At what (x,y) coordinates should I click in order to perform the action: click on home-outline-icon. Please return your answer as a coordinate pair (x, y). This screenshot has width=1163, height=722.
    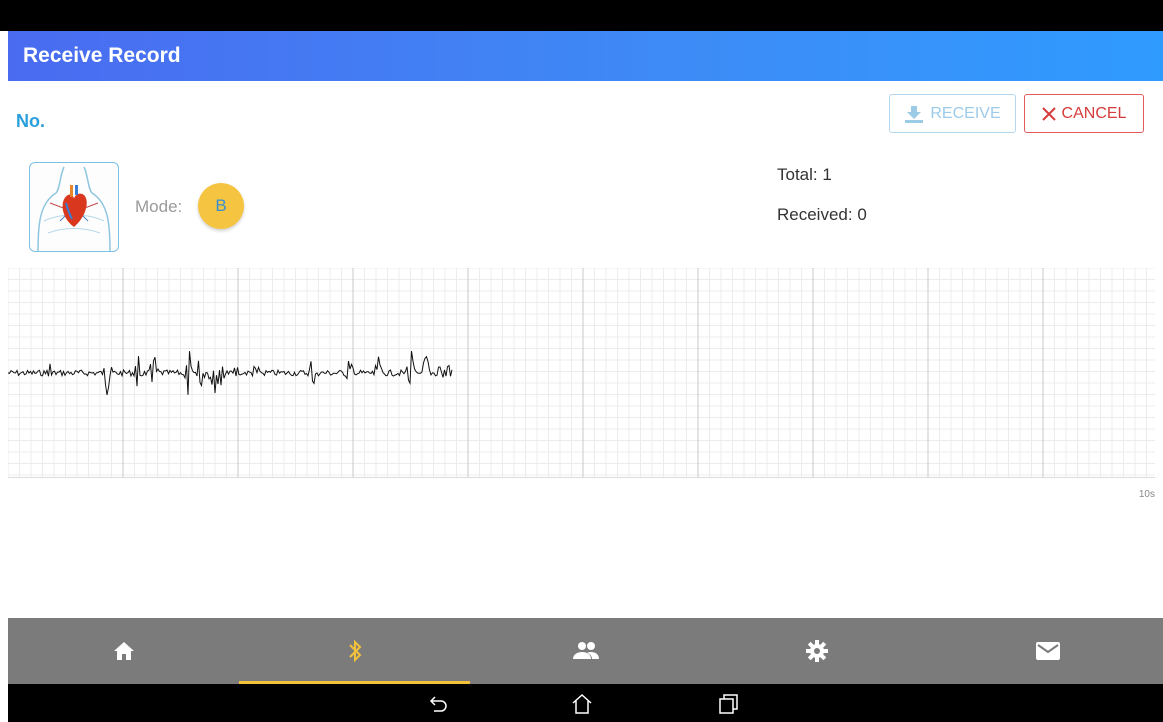
    Looking at the image, I should click on (582, 704).